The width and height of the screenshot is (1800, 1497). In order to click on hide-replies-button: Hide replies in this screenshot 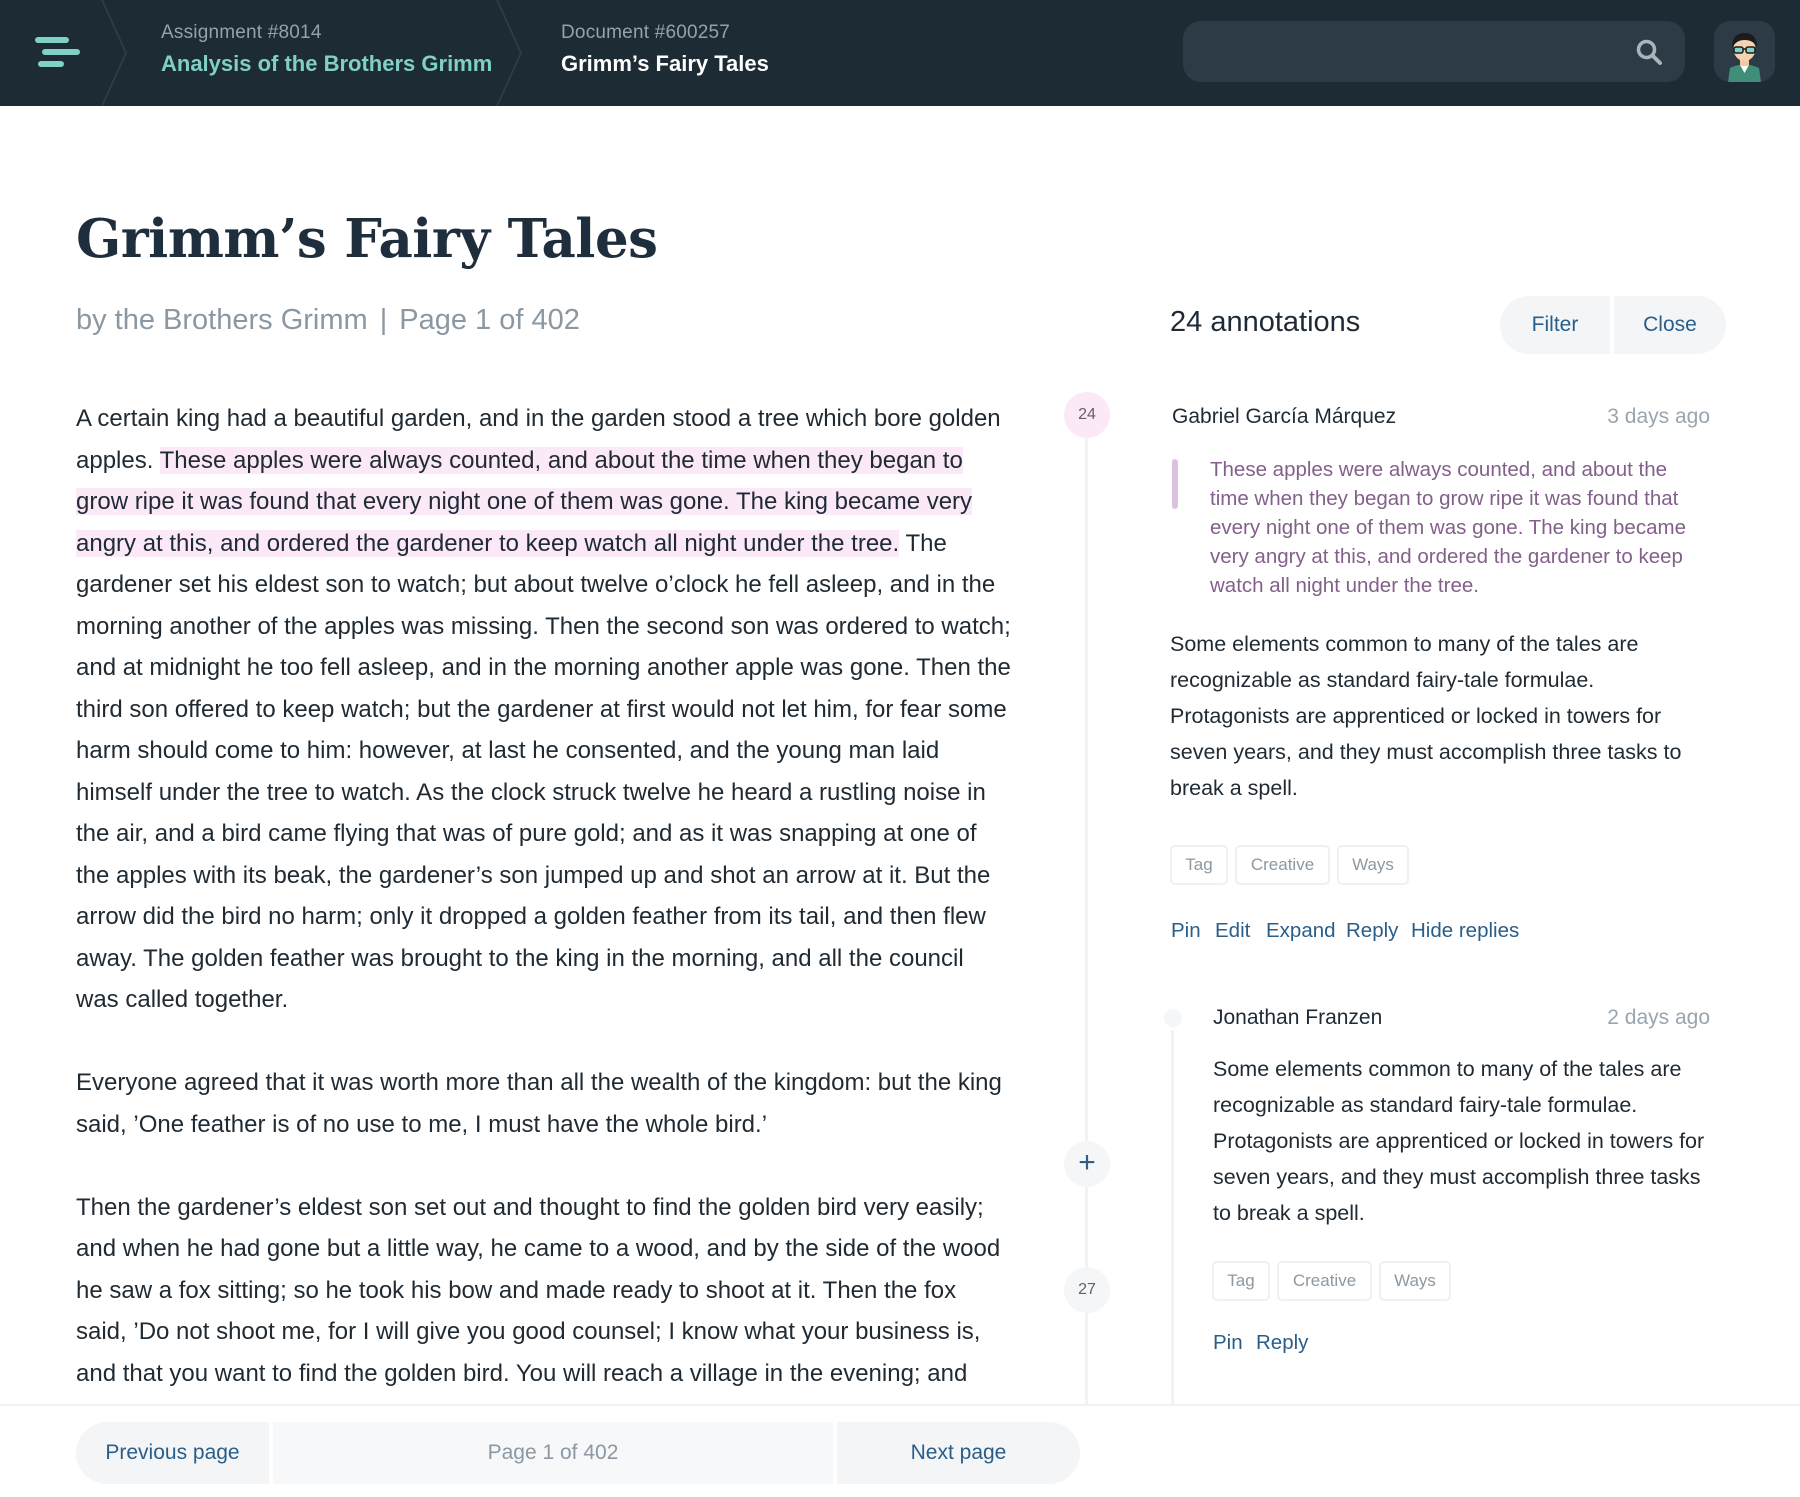, I will do `click(1465, 931)`.